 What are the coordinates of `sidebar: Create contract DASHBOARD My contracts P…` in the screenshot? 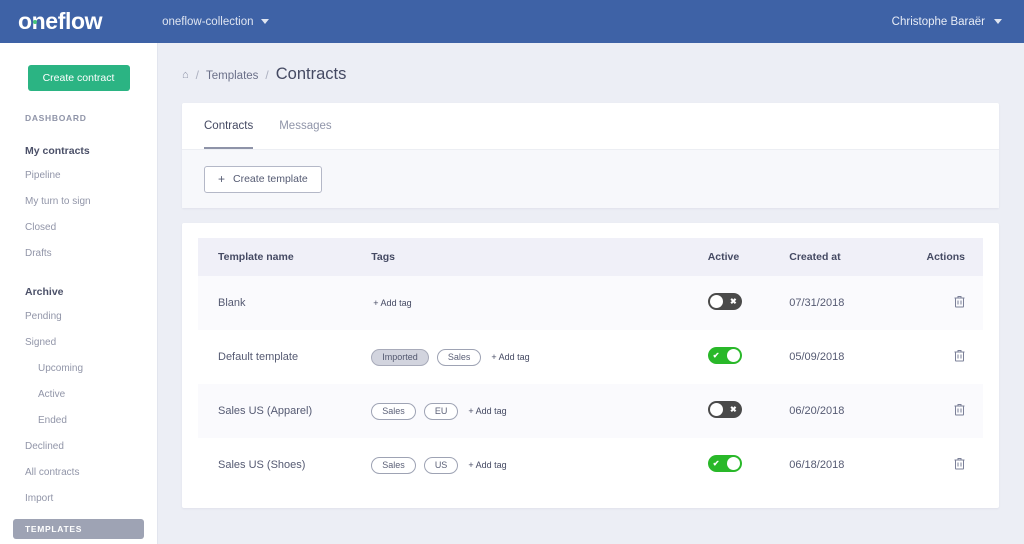 It's located at (79, 293).